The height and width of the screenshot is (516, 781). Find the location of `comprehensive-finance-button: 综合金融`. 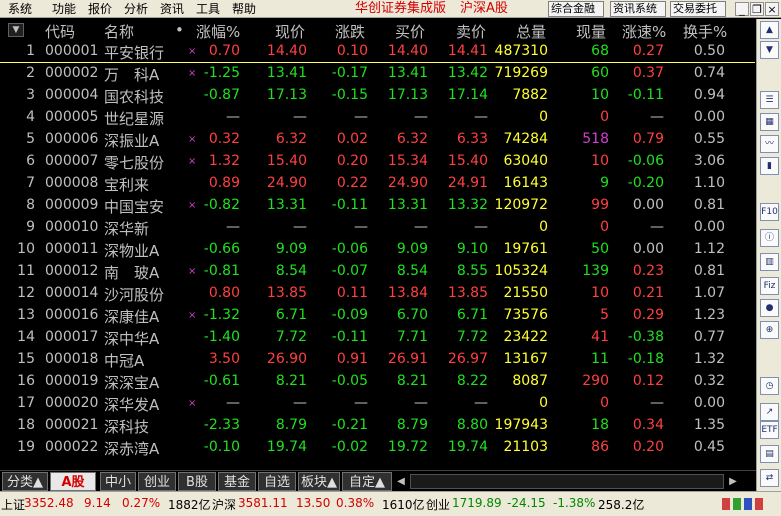

comprehensive-finance-button: 综合金融 is located at coordinates (576, 9).